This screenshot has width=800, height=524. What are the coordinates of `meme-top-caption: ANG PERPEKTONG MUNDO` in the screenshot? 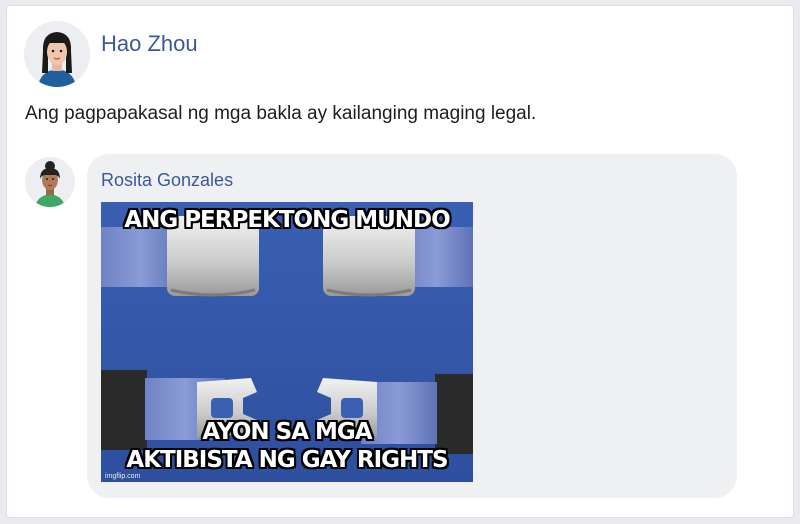 It's located at (287, 220).